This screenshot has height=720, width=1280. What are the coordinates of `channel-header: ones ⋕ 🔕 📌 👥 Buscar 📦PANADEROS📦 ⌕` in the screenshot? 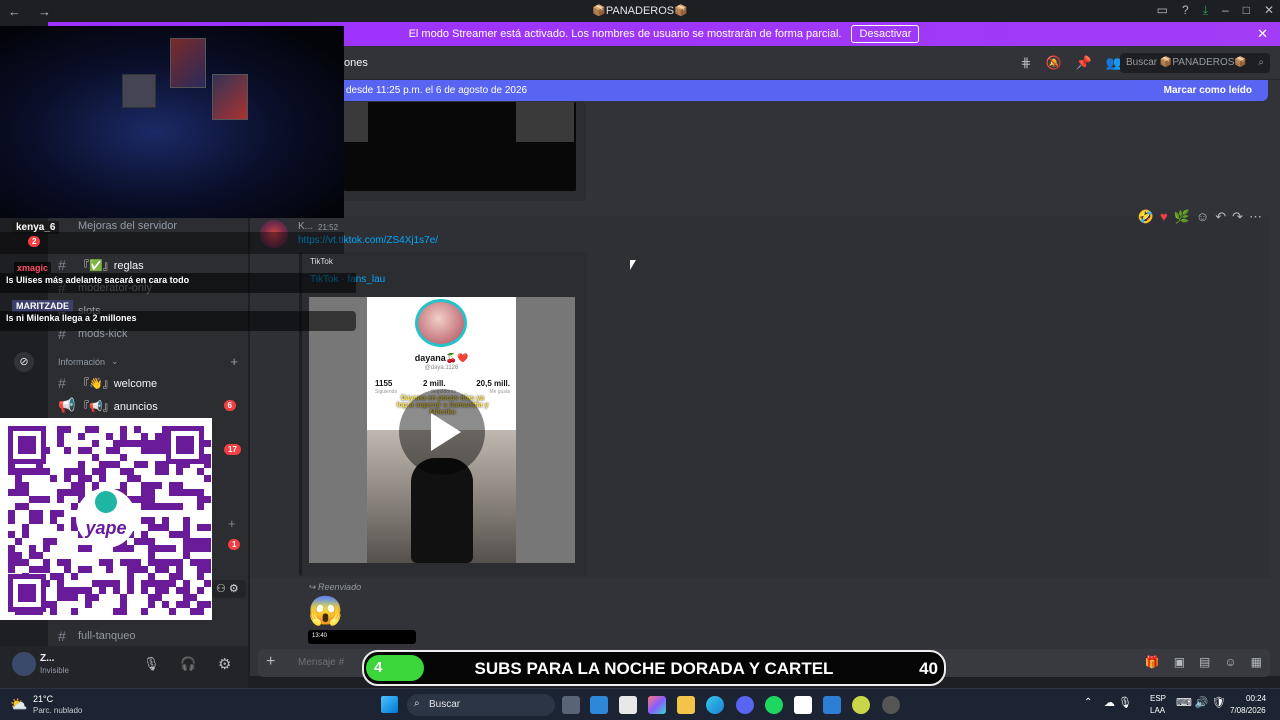 It's located at (765, 63).